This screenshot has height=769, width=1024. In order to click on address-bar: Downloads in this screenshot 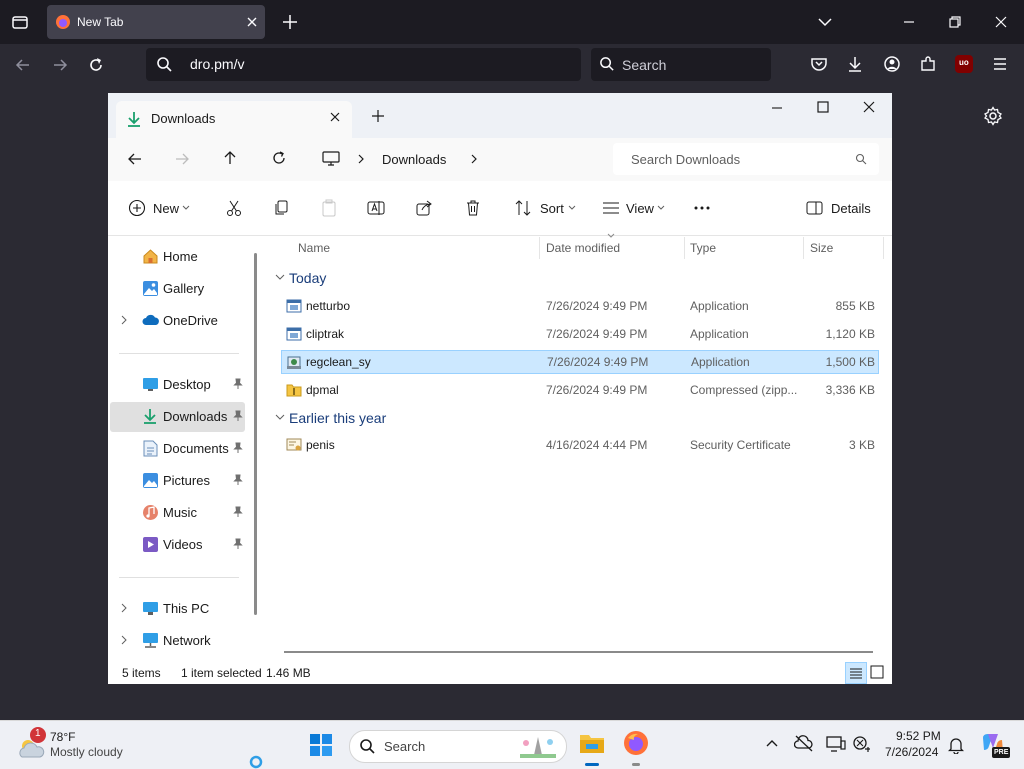, I will do `click(460, 159)`.